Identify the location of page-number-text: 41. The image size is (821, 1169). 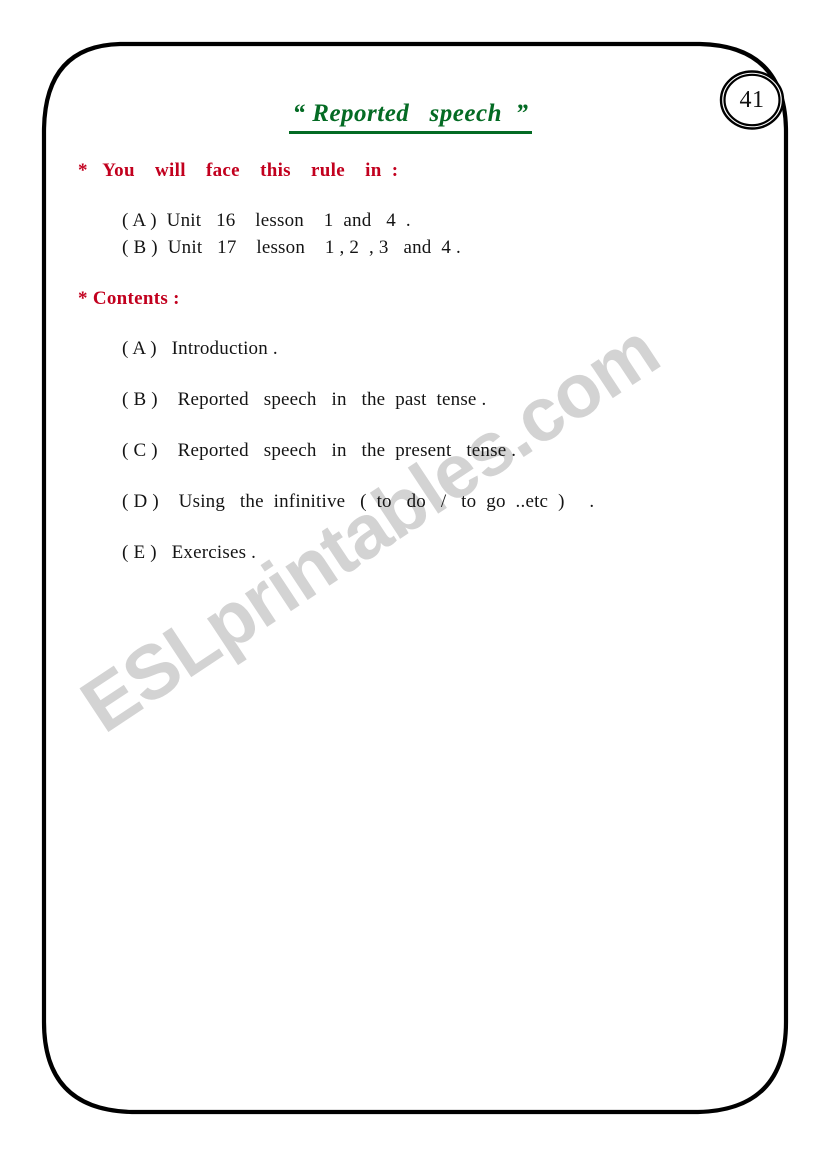
(752, 99).